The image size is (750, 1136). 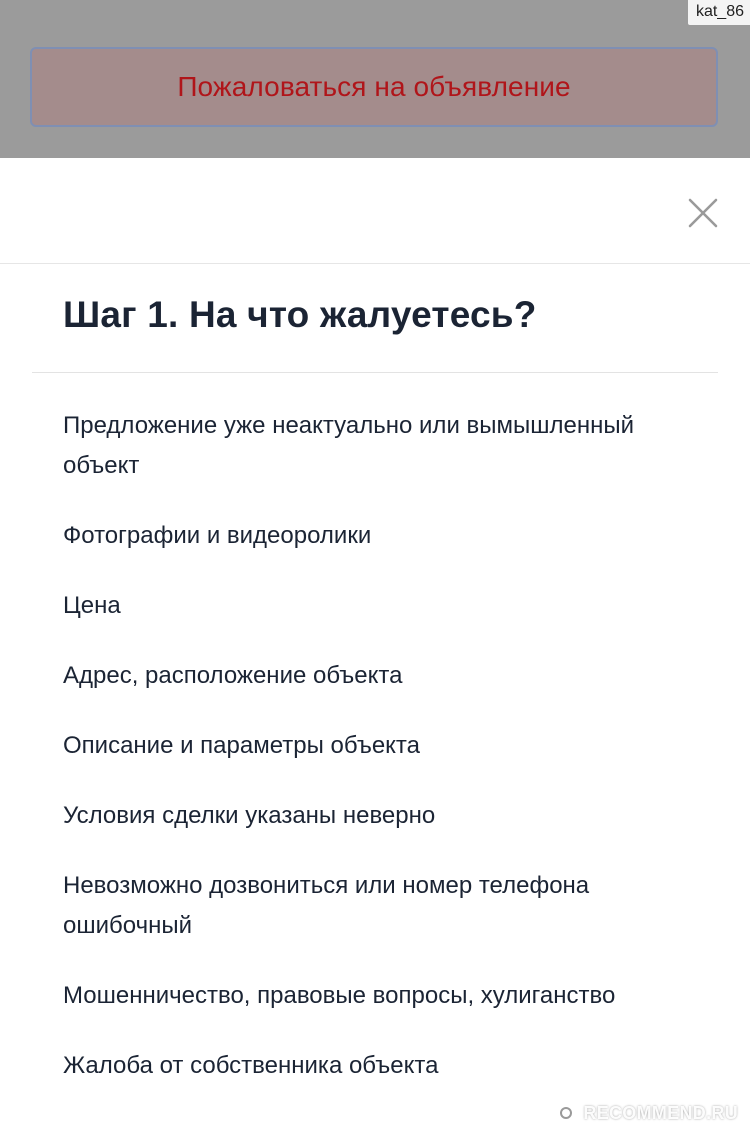 What do you see at coordinates (718, 12) in the screenshot?
I see `user-tag: kat_86` at bounding box center [718, 12].